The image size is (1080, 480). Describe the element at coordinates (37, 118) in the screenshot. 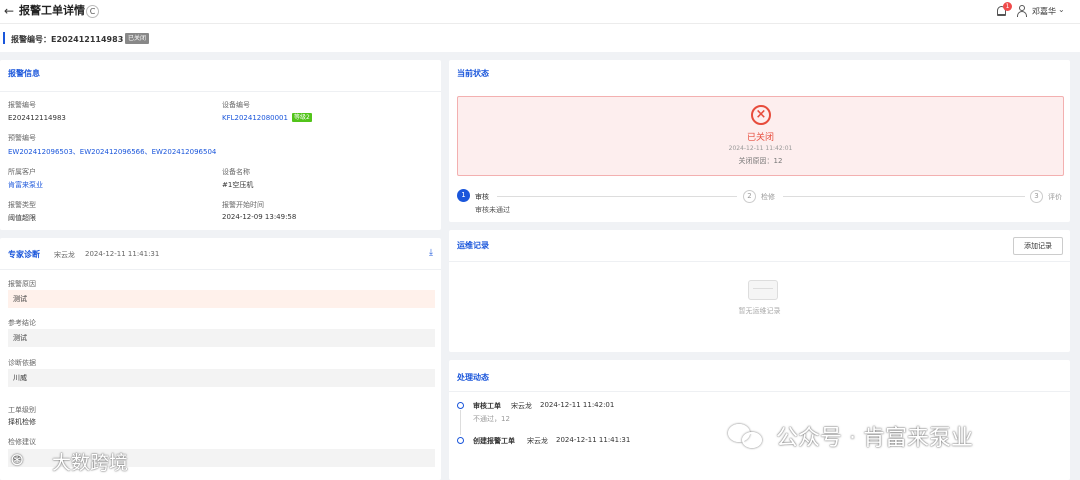

I see `alarm-no-value: E202412114983` at that location.